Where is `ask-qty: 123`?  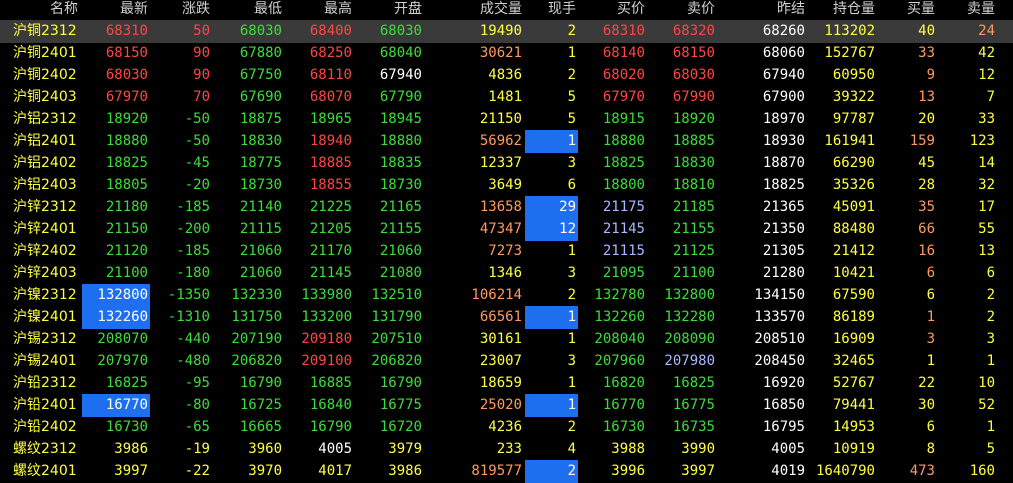
ask-qty: 123 is located at coordinates (982, 141).